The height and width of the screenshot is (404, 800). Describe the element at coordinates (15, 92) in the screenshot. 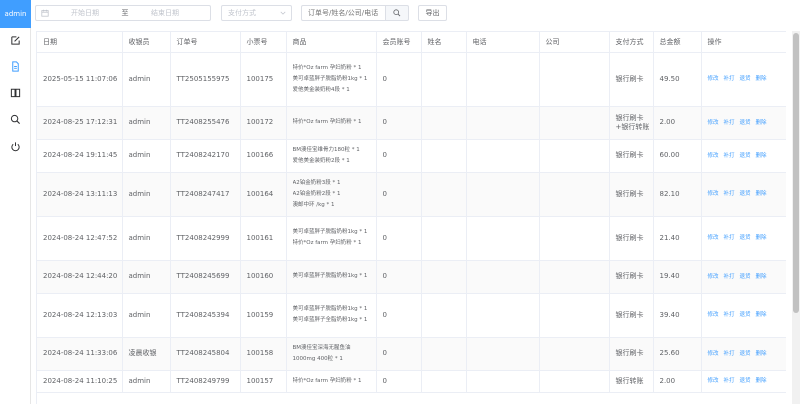

I see `book-icon` at that location.